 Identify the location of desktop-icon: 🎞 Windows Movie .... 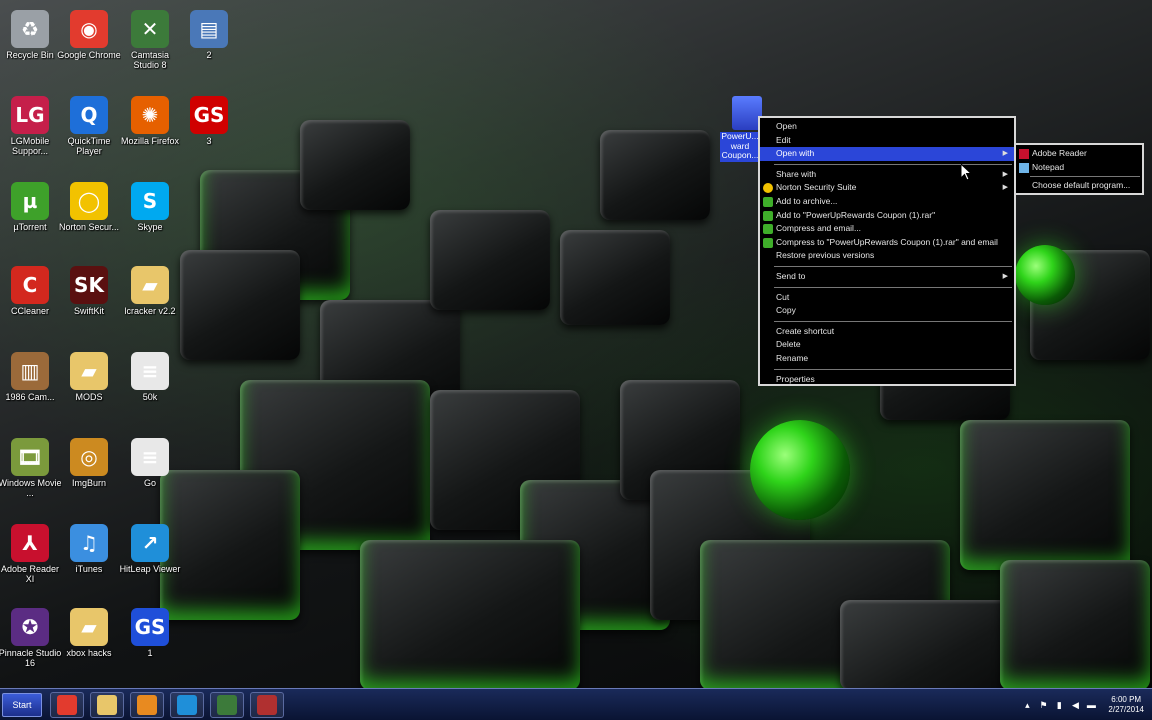
(31, 474).